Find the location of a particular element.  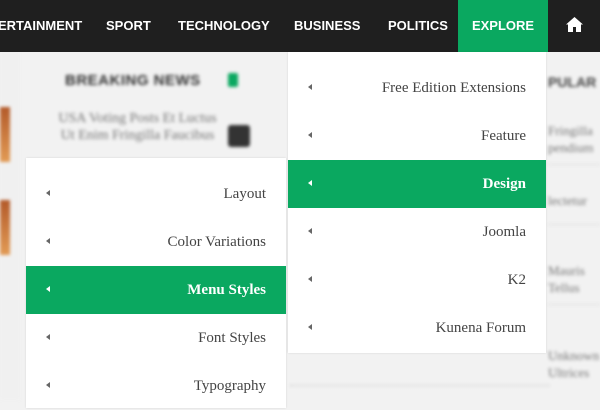

menu-item-feature: Feature is located at coordinates (417, 136).